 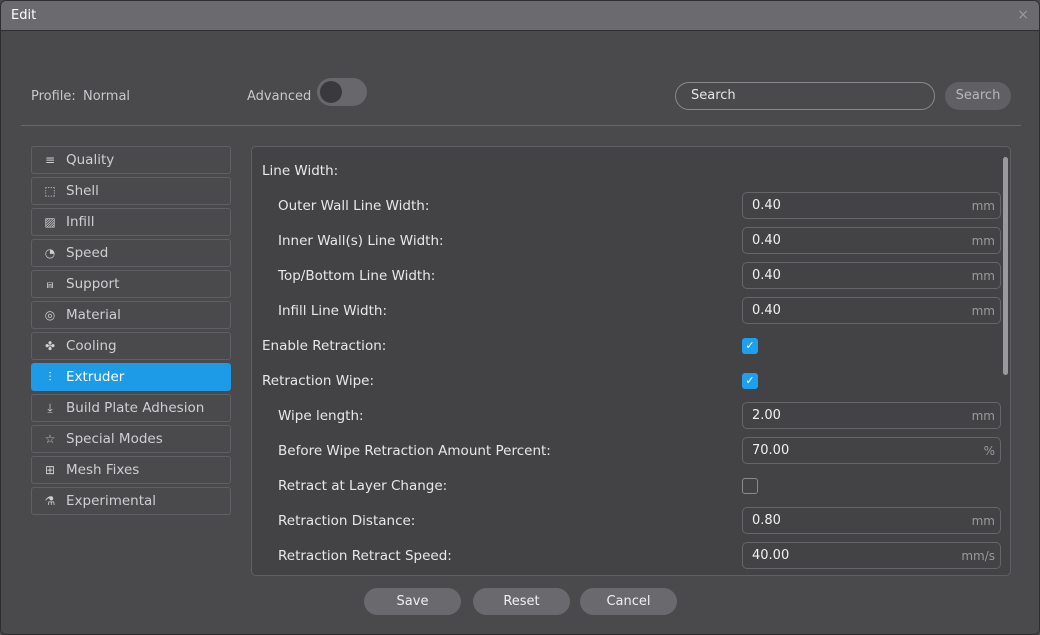 I want to click on sidebar-item-infill: ▨ Infill, so click(x=131, y=222).